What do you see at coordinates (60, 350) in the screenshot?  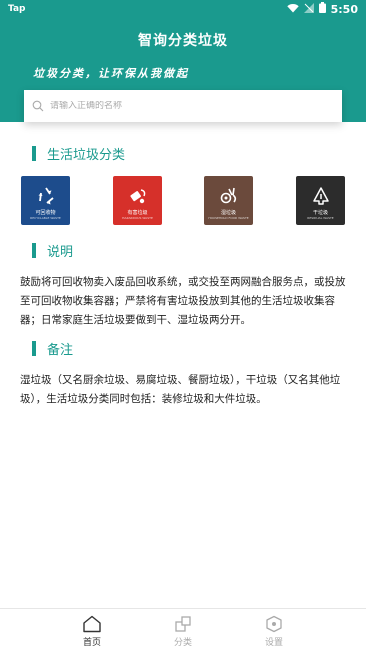 I see `section-title: 备注` at bounding box center [60, 350].